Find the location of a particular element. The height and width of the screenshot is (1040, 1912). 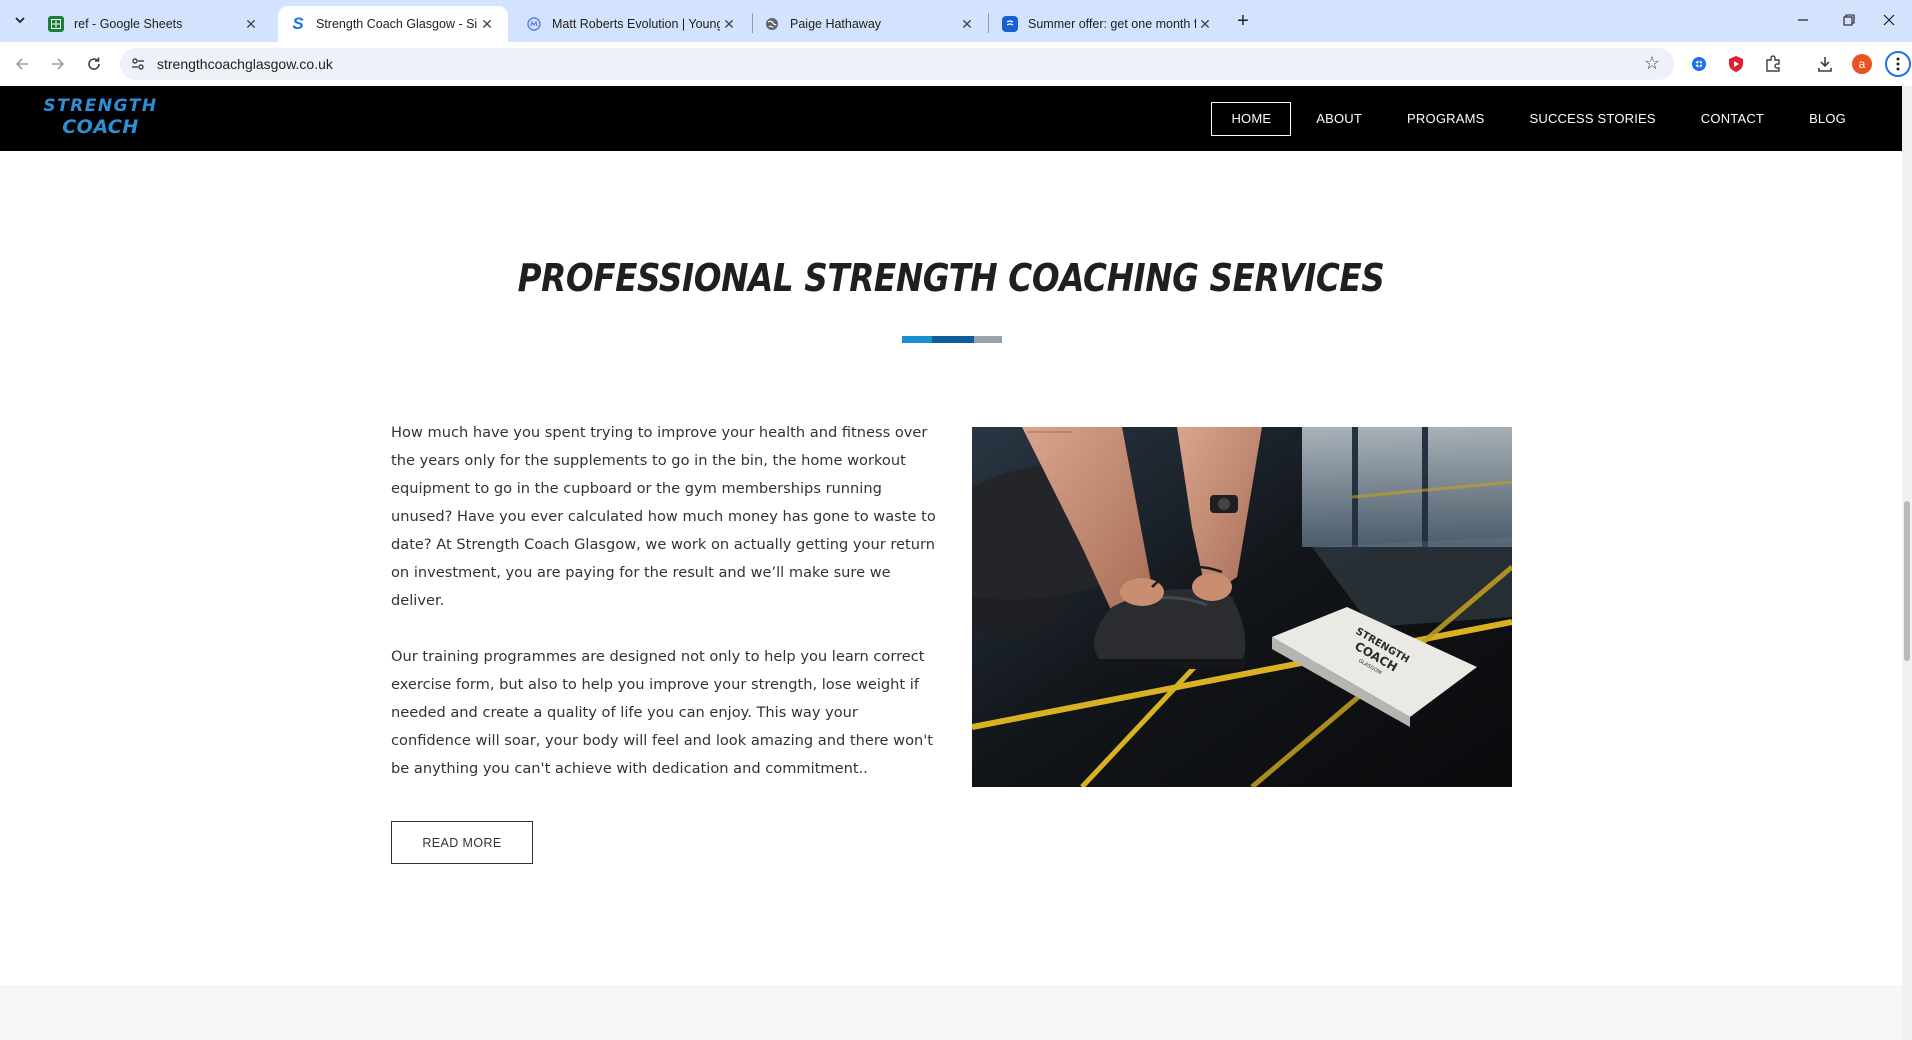

browser-toolbar: strengthcoachglasgow.co.uk ☆ a is located at coordinates (956, 64).